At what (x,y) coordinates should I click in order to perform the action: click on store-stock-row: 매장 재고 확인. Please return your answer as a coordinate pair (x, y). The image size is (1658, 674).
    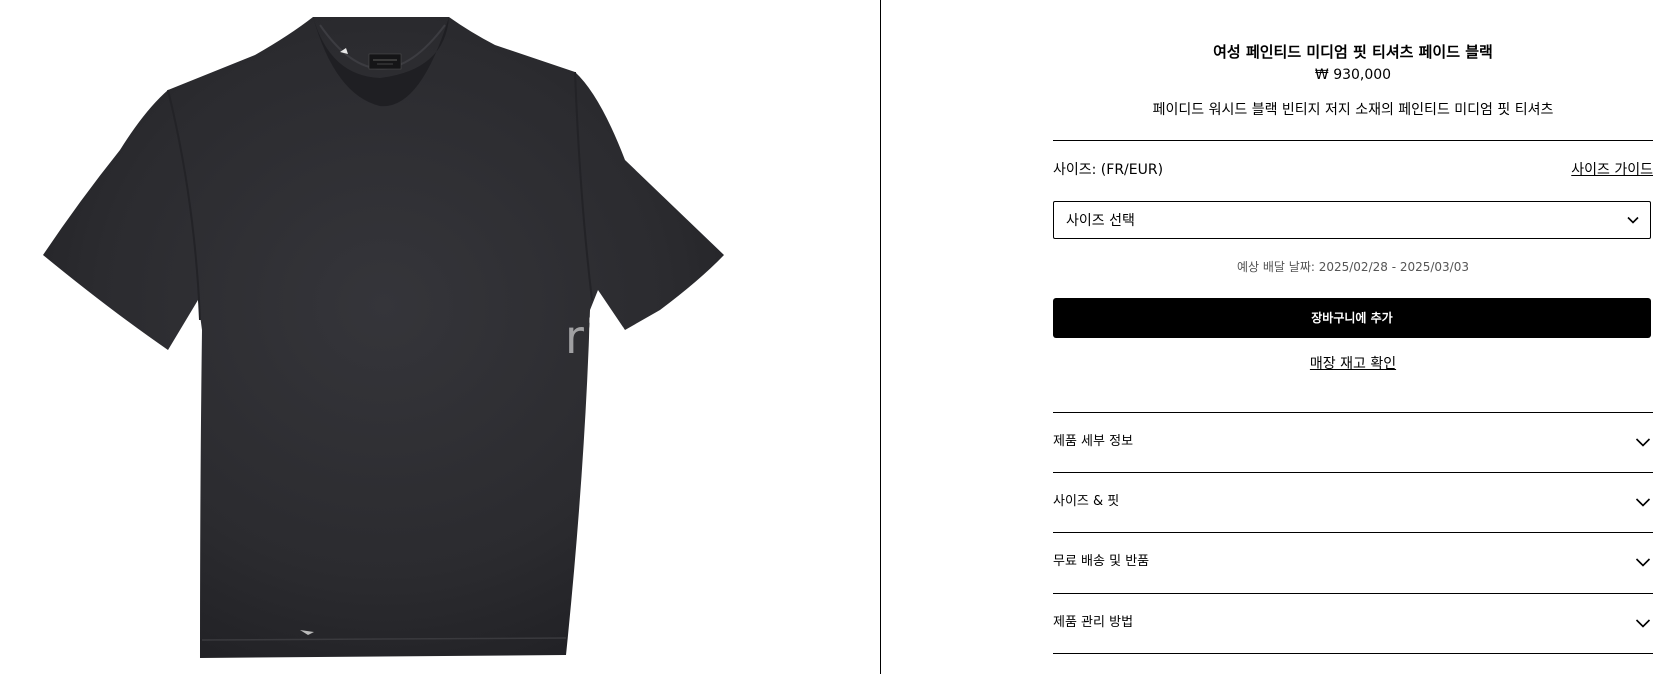
    Looking at the image, I should click on (1353, 364).